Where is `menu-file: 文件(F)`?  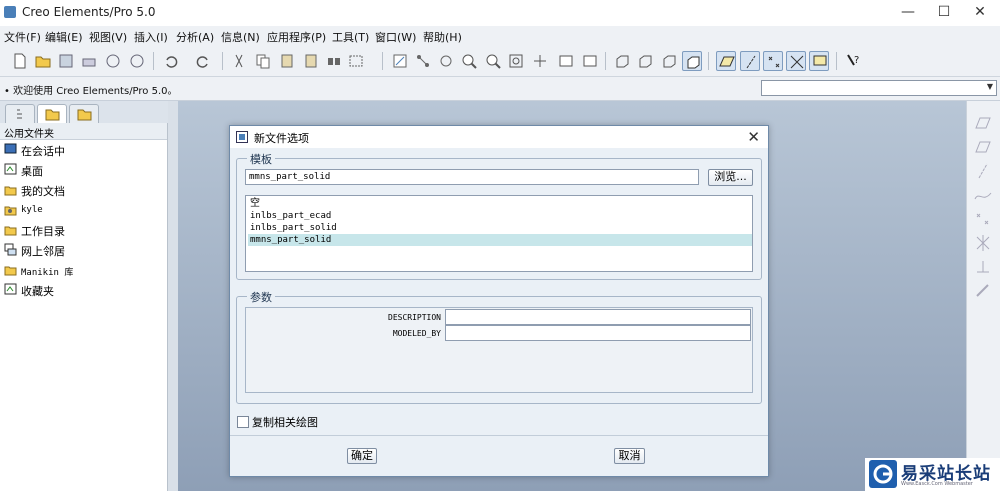 menu-file: 文件(F) is located at coordinates (22, 37).